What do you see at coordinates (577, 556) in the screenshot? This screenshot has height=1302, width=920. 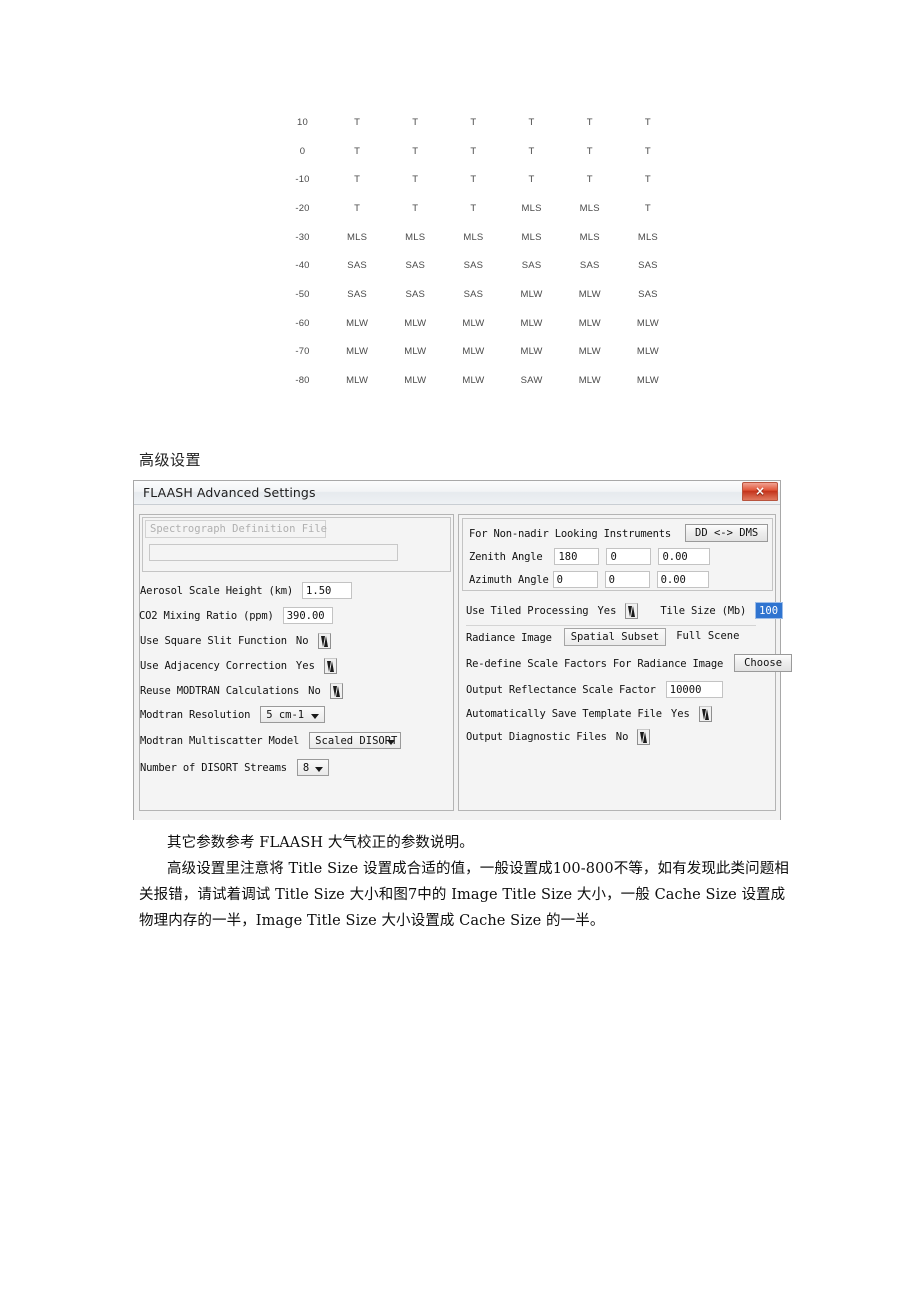 I see `zenith-degrees-input: 180` at bounding box center [577, 556].